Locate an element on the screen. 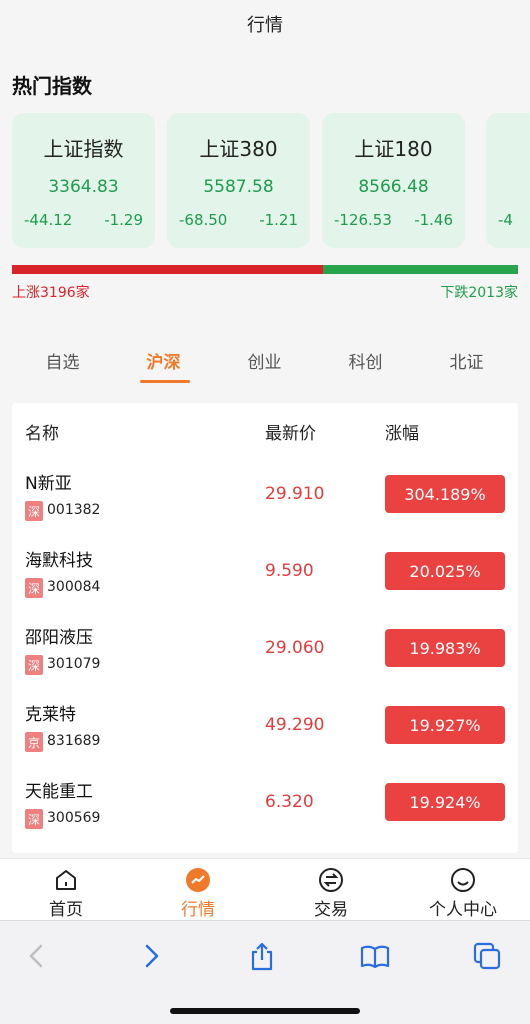 The image size is (530, 1024). change-pct-badge: 19.924% is located at coordinates (445, 802).